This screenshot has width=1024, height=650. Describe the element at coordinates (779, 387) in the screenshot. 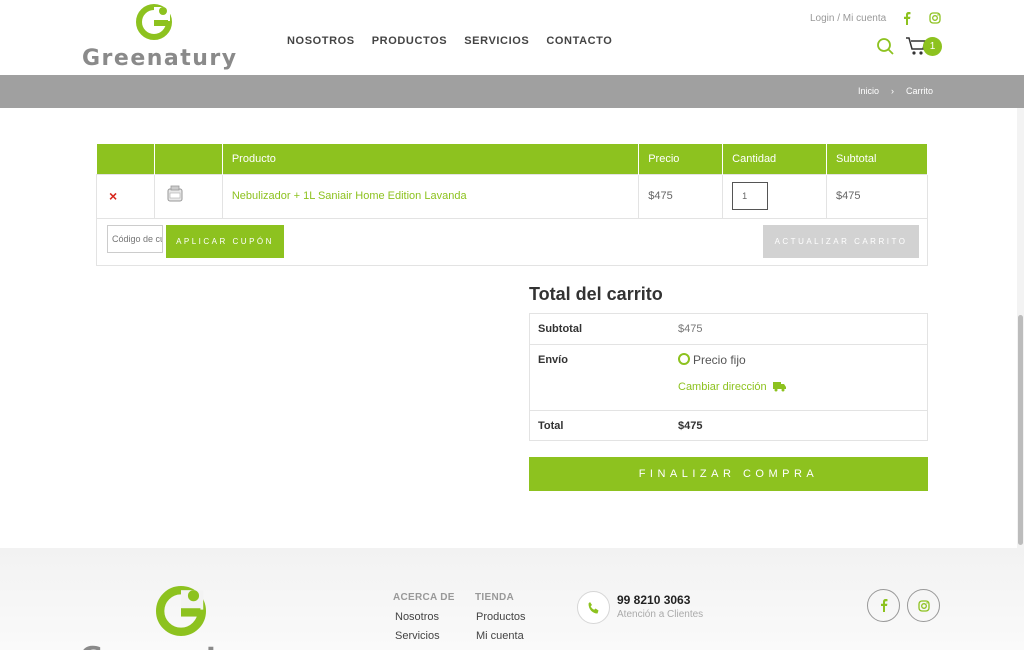

I see `truck-icon` at that location.